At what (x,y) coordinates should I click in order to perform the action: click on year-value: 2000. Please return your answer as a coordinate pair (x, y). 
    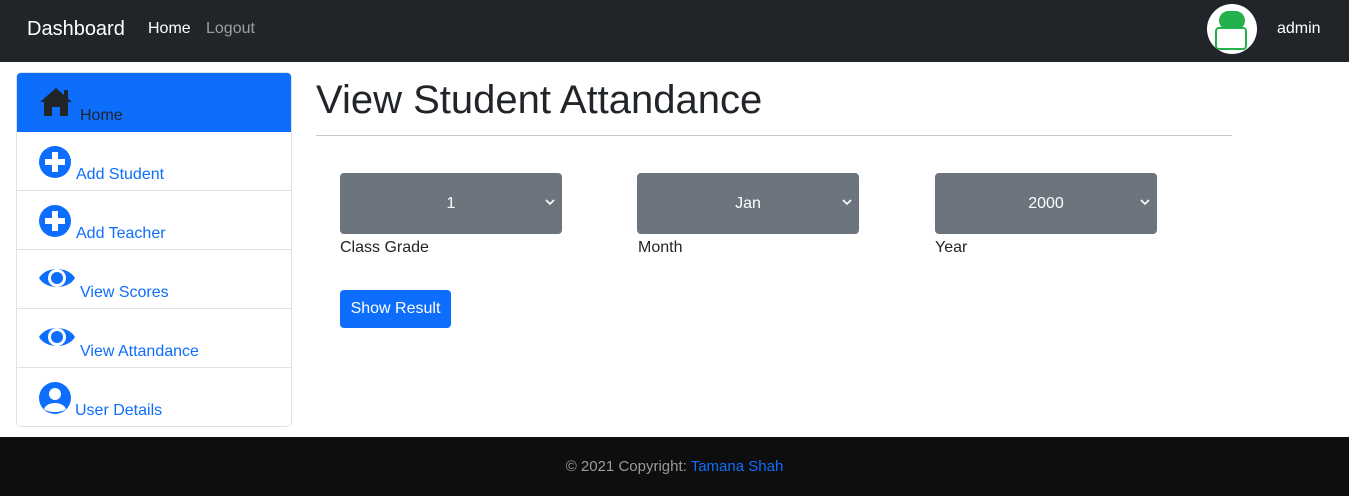
    Looking at the image, I should click on (1046, 203).